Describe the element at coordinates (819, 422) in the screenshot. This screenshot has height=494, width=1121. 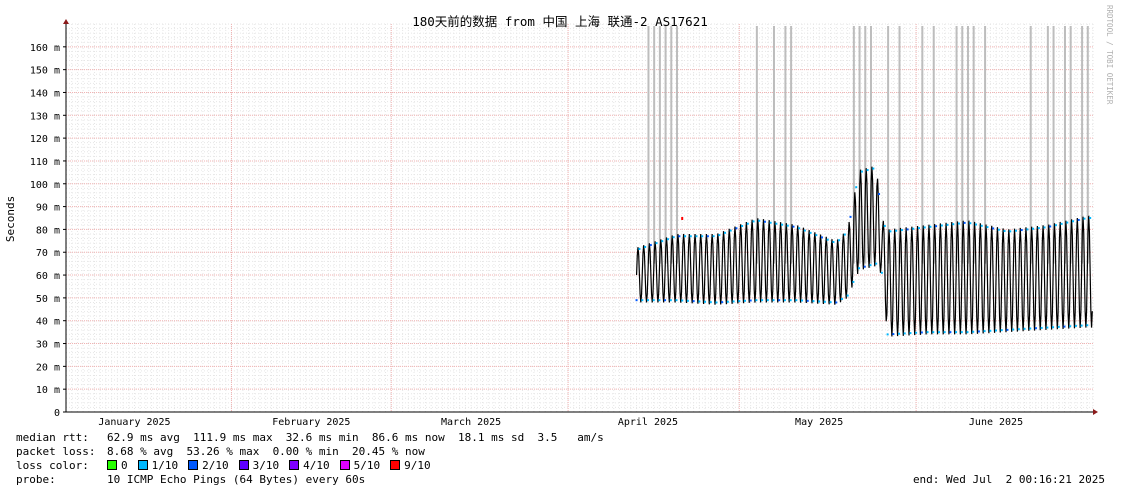
I see `x-tick-label: May 2025` at that location.